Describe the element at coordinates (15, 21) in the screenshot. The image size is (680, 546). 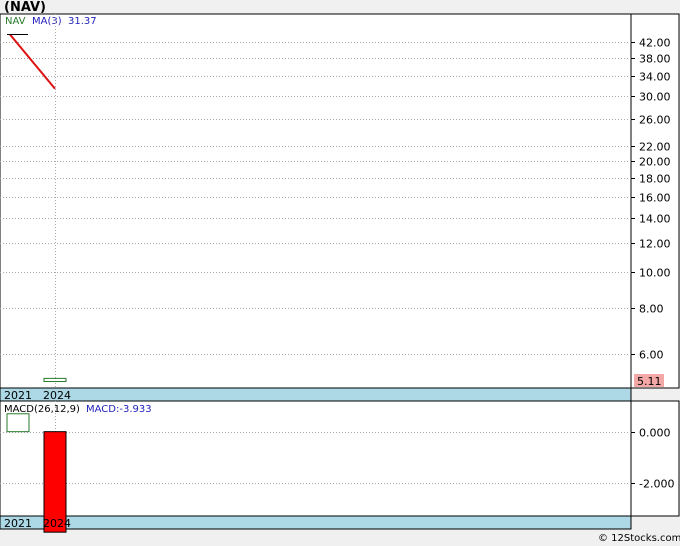
I see `legend-symbol: NAV` at that location.